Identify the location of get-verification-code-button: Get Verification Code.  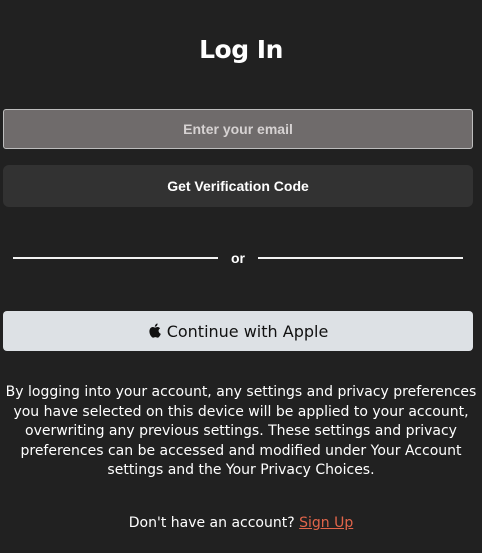
(238, 186).